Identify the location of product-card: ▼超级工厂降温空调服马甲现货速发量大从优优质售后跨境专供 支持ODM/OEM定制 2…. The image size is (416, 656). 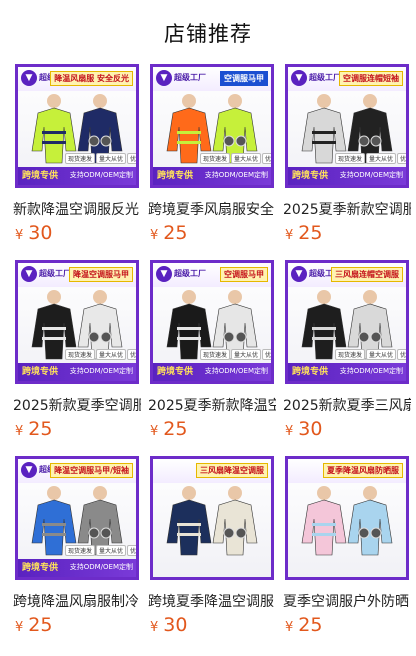
(77, 360).